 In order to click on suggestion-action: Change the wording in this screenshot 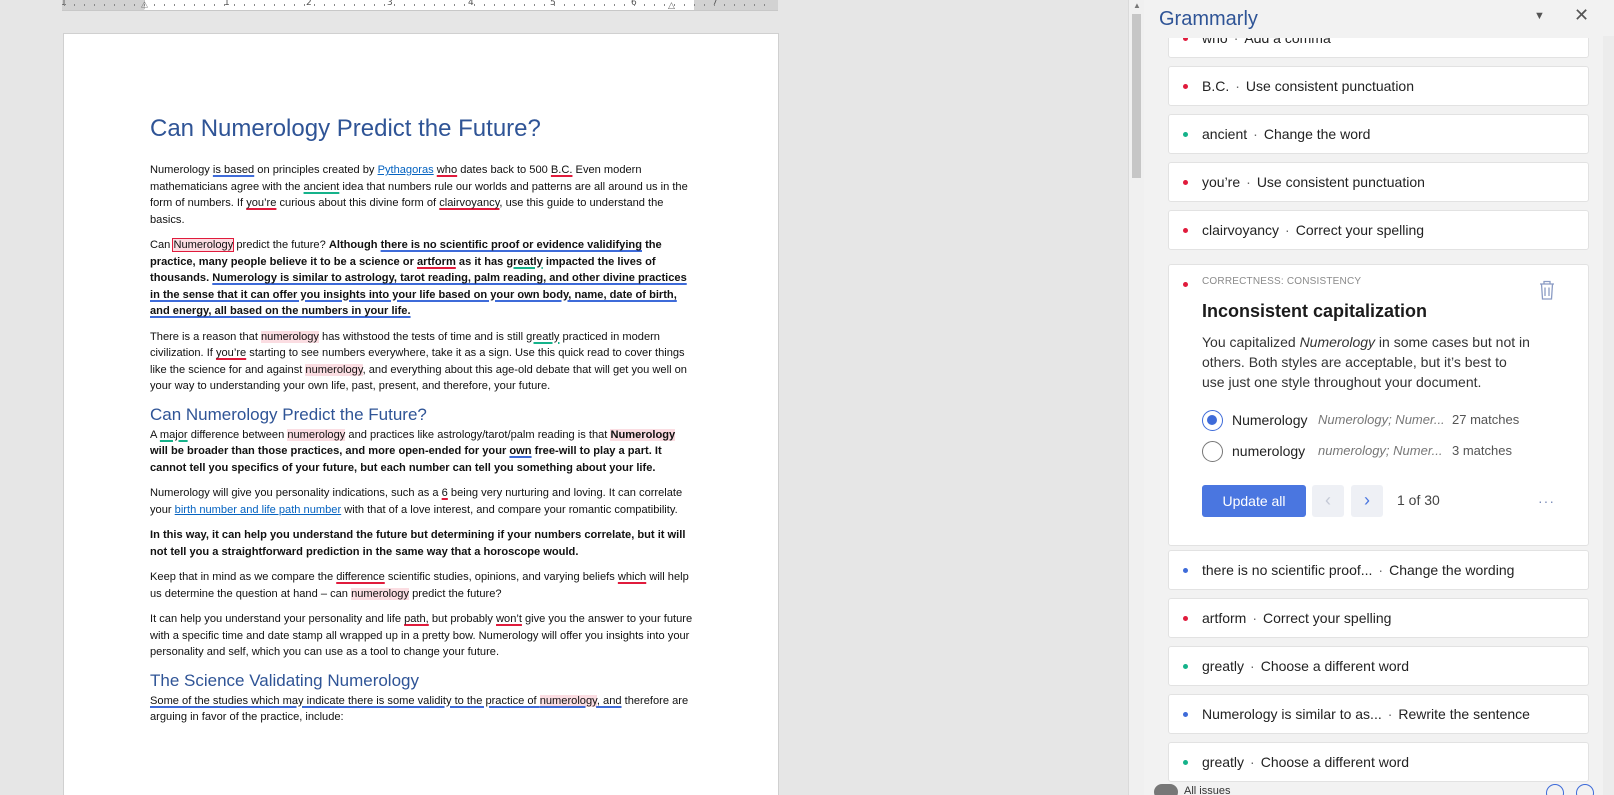, I will do `click(1452, 570)`.